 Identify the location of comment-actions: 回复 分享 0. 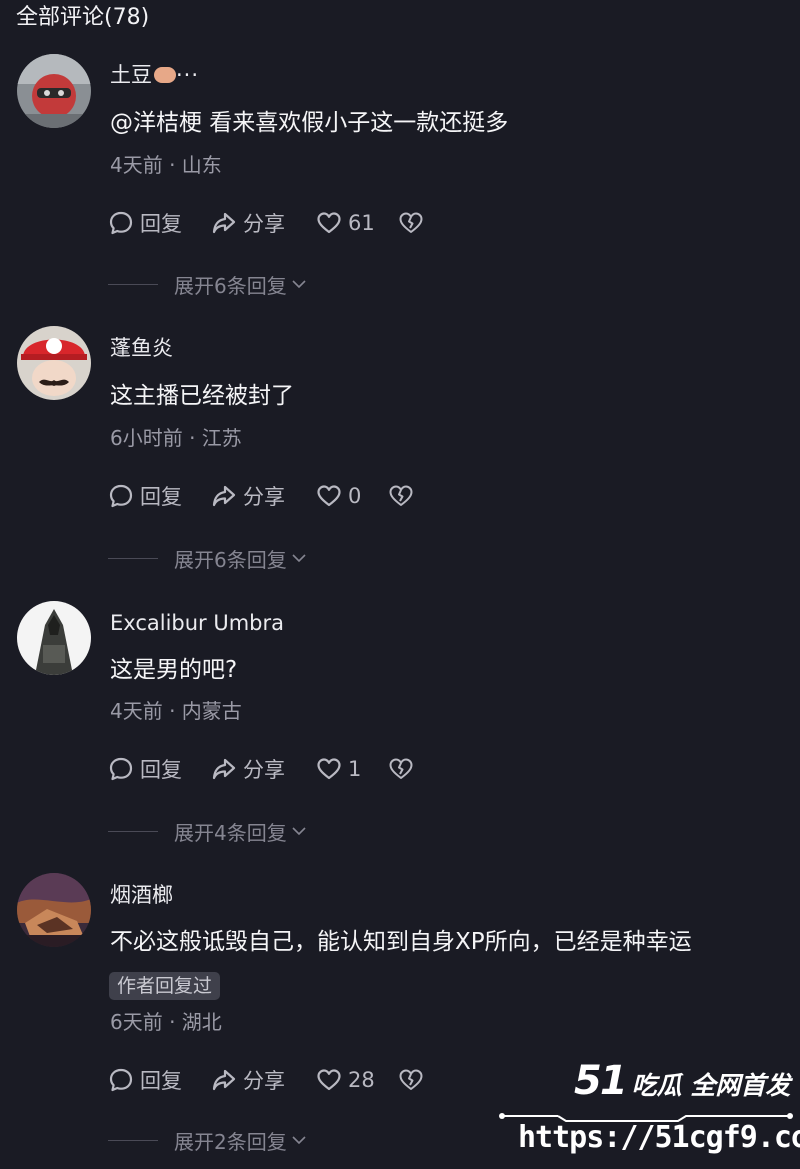
(318, 496).